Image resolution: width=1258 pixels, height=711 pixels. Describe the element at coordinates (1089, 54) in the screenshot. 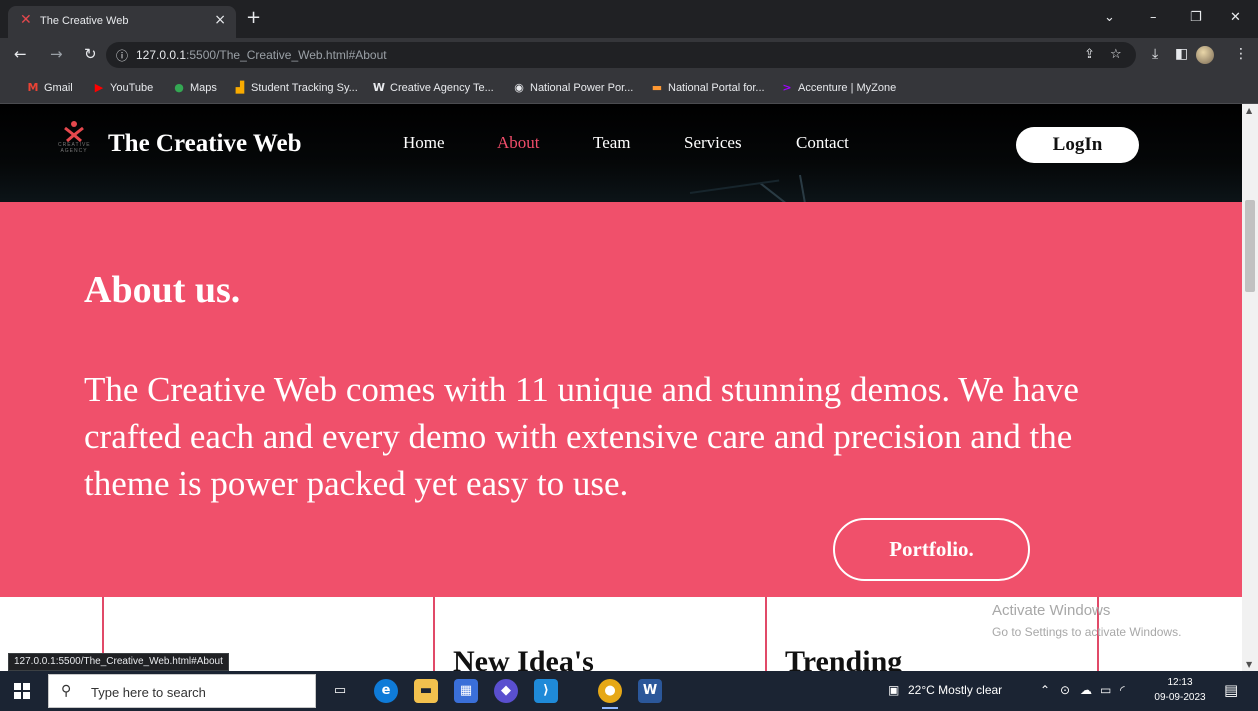

I see `share-icon: ⇪` at that location.